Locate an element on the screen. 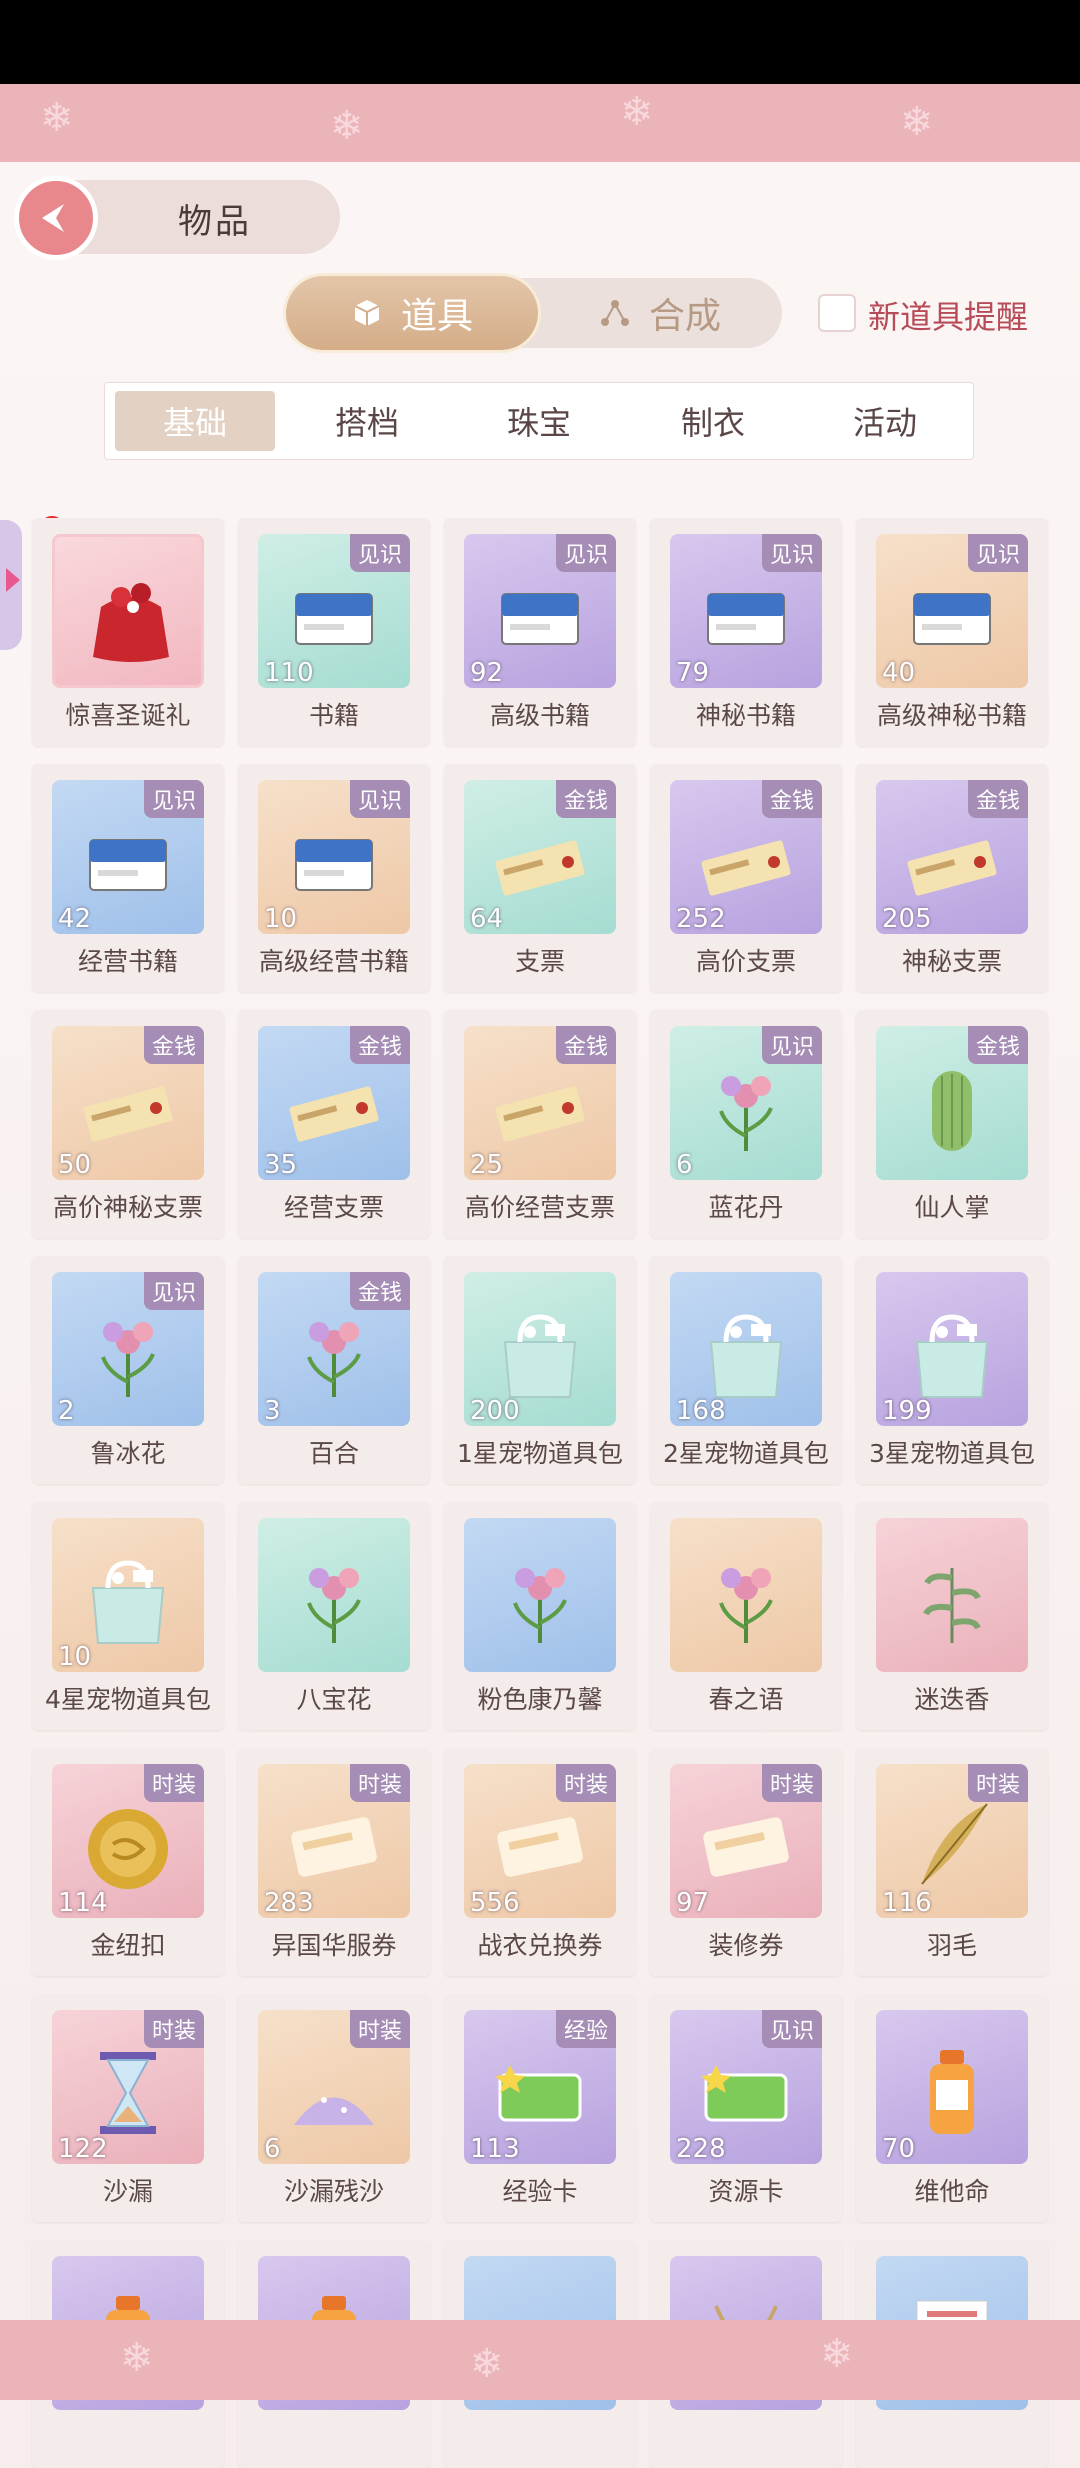  item-card: 见识 92 高级书籍 is located at coordinates (540, 632).